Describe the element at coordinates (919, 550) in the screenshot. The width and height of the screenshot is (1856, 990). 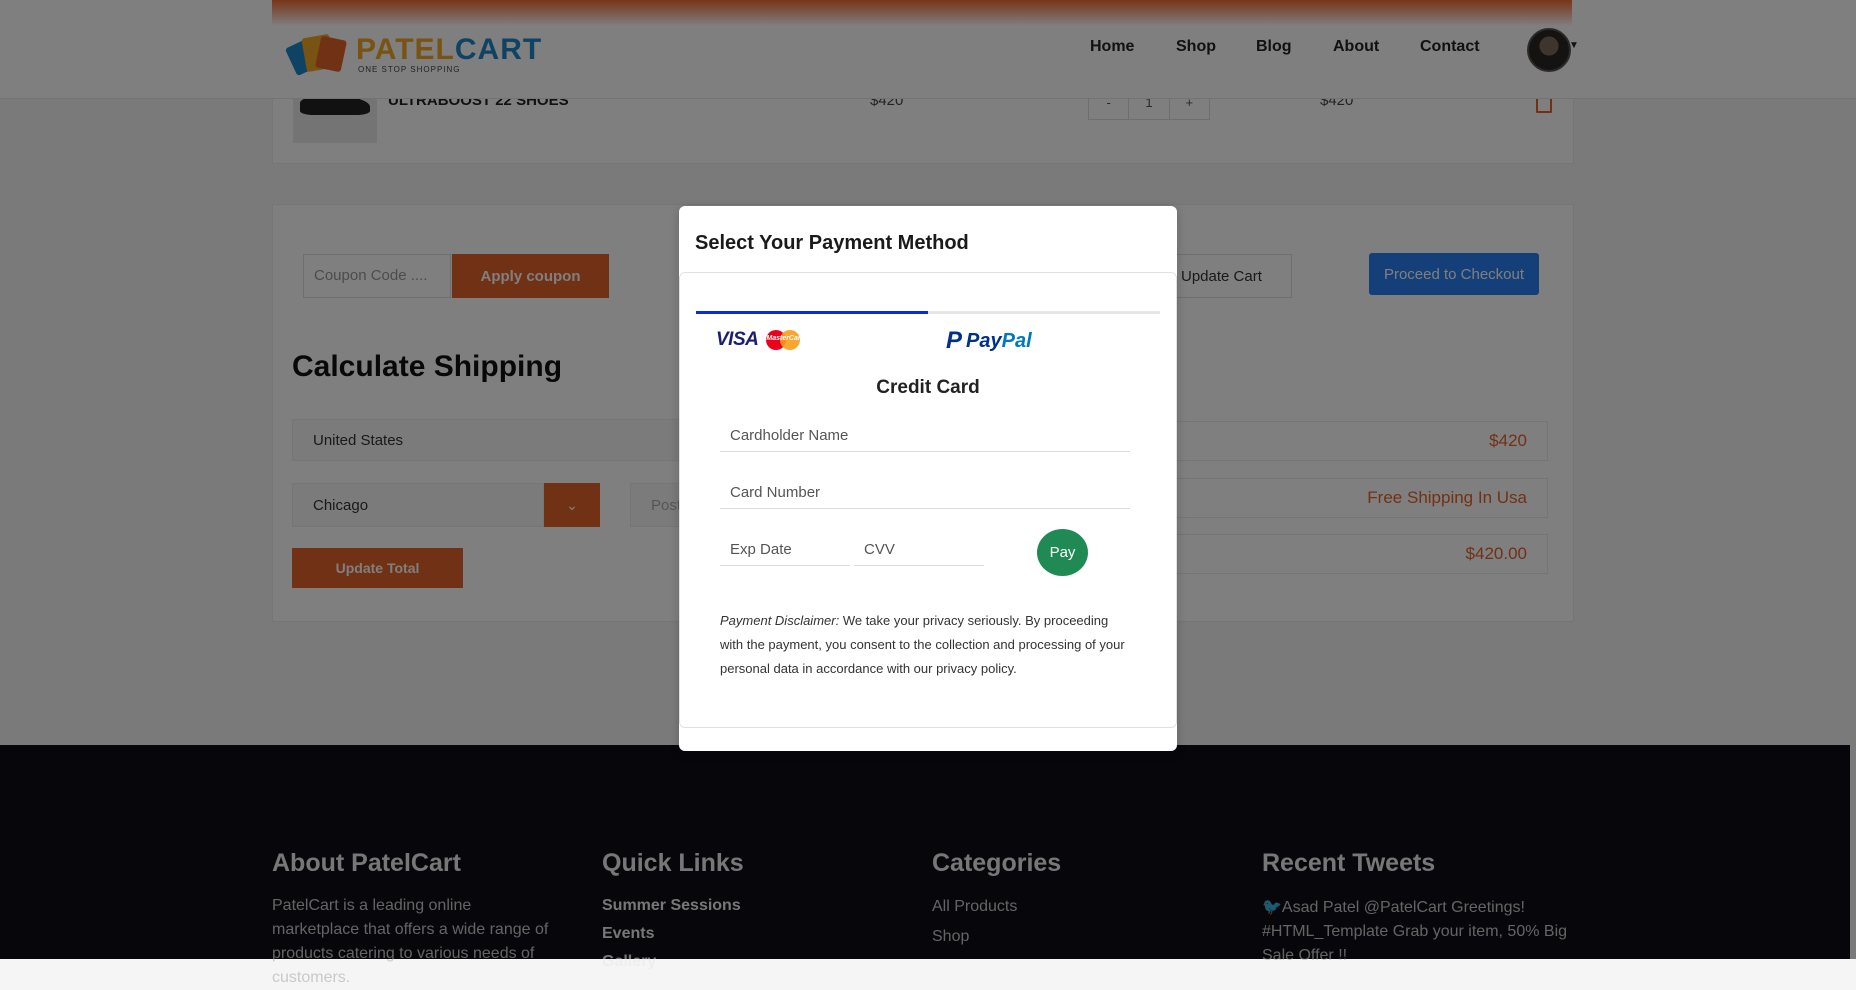
I see `cvv-input` at that location.